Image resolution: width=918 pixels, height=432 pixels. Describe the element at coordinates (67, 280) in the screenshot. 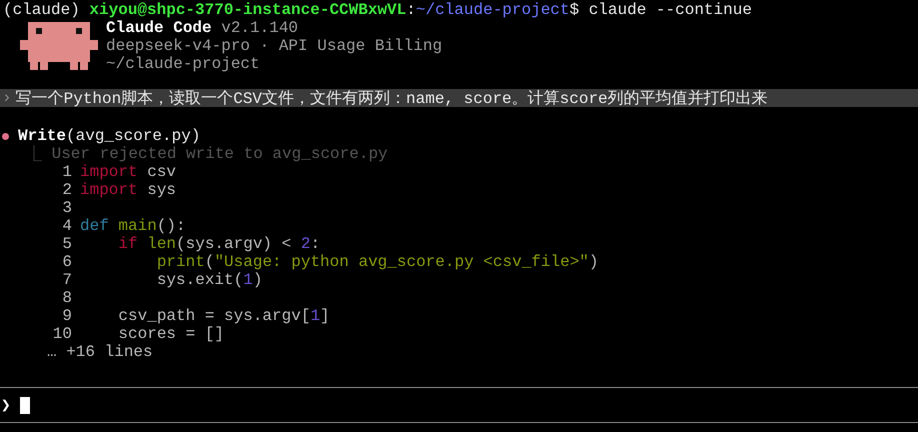

I see `line-number: 7` at that location.